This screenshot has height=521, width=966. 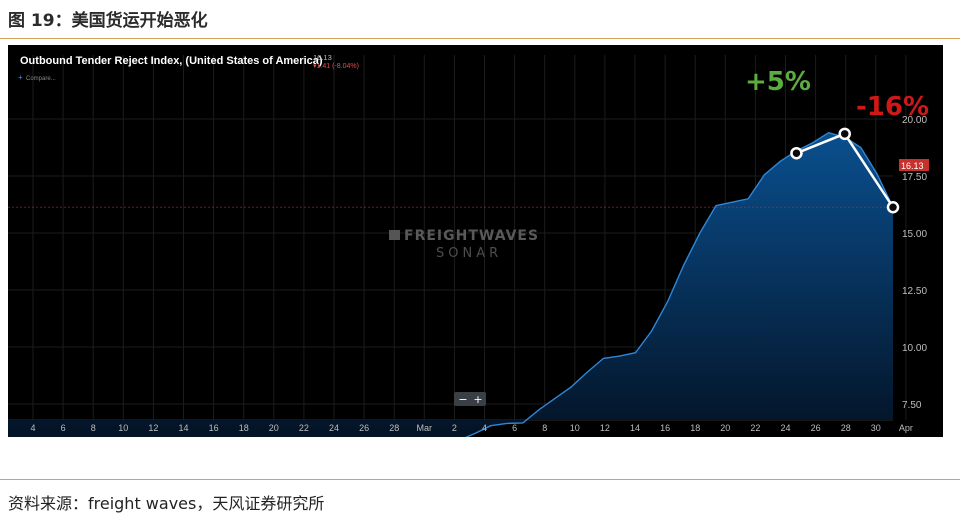 What do you see at coordinates (166, 503) in the screenshot?
I see `source-note: 资料来源：freight waves，天风证券研究所` at bounding box center [166, 503].